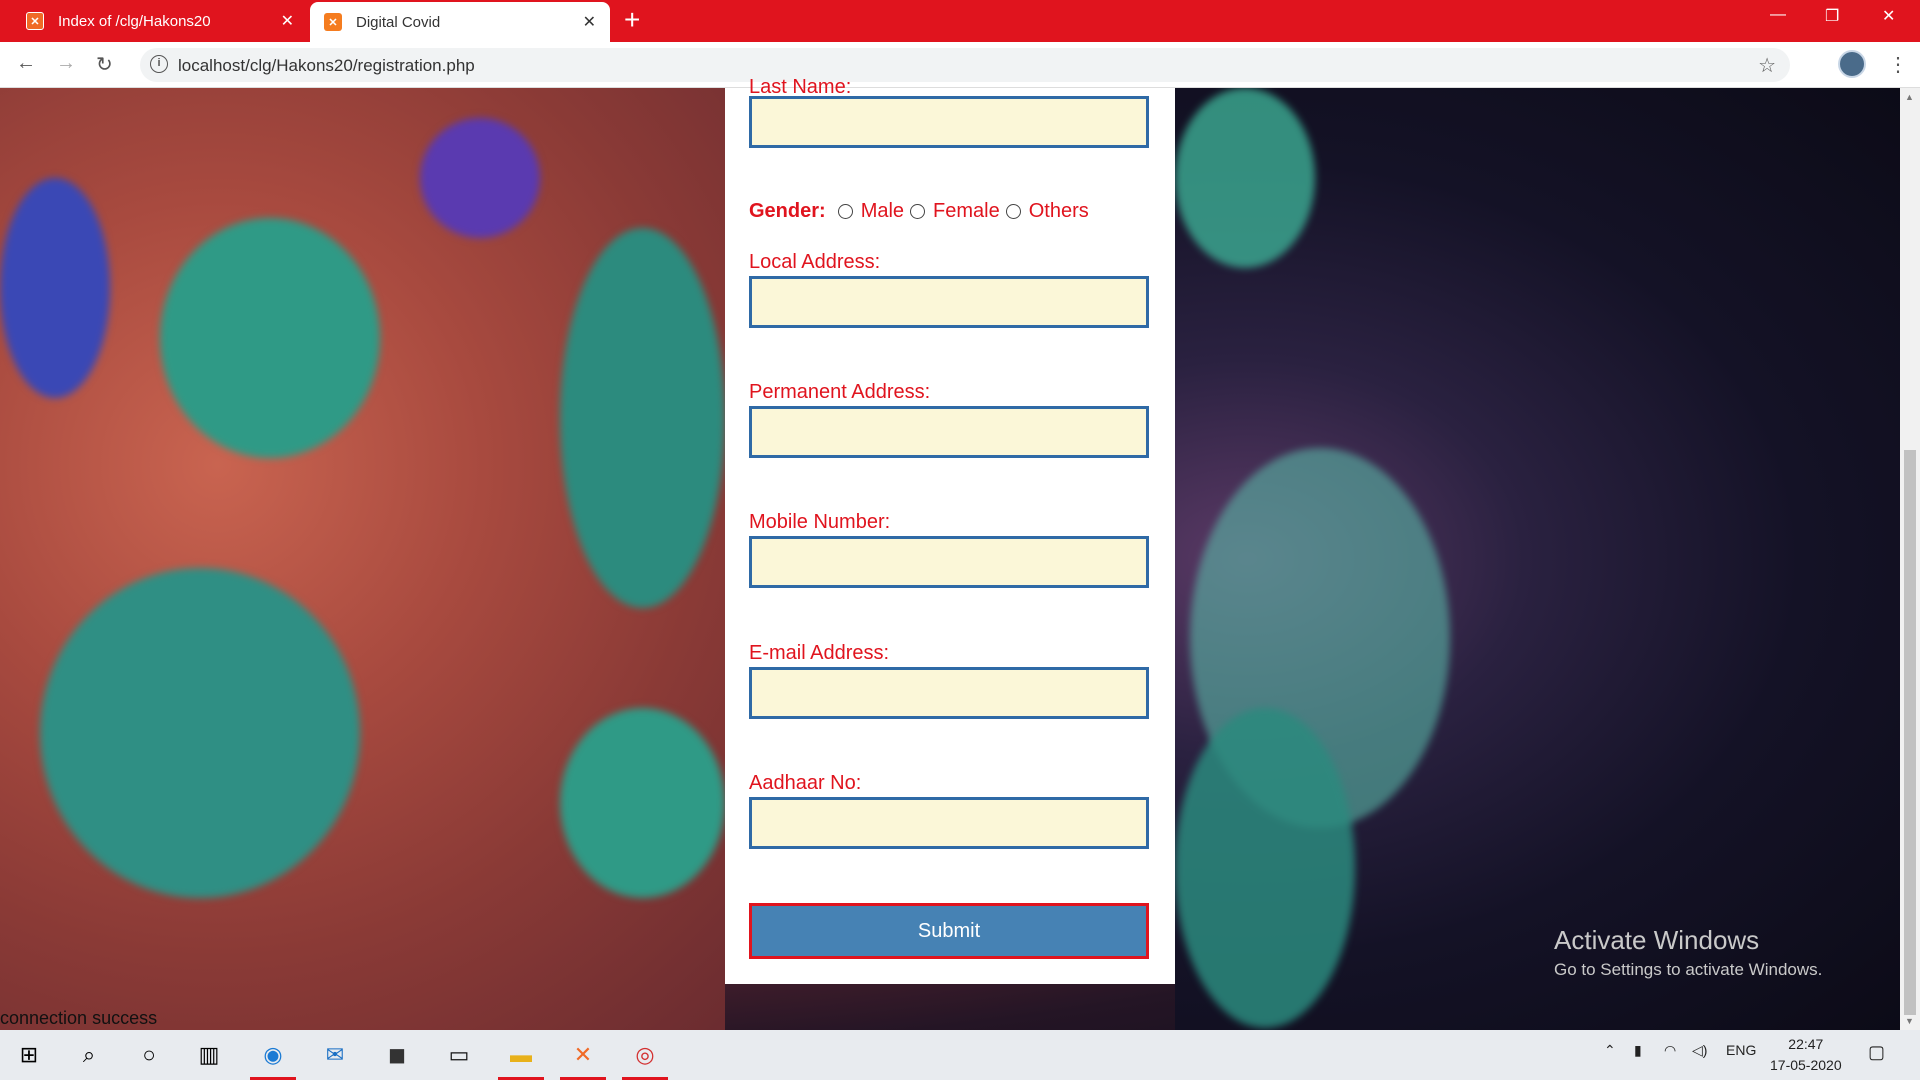  I want to click on tab-index: ✕ Index of /clg/Hakons20 ✕, so click(154, 21).